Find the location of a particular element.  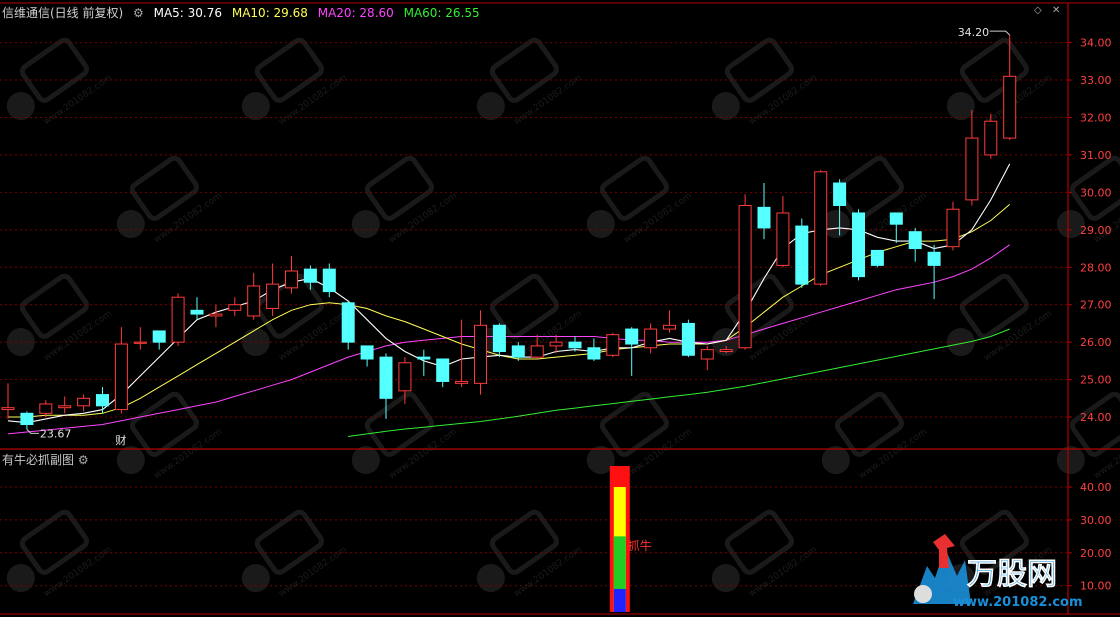

signal-label: 抓牛 is located at coordinates (640, 545).